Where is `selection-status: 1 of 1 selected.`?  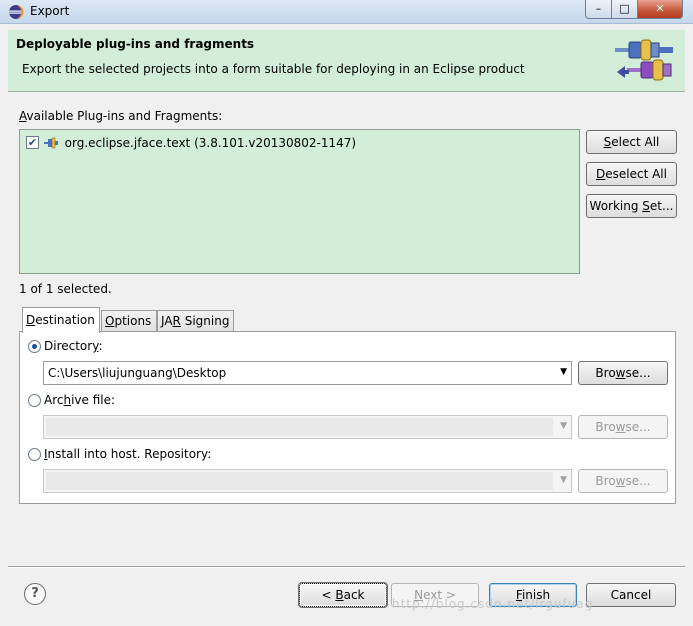 selection-status: 1 of 1 selected. is located at coordinates (65, 289).